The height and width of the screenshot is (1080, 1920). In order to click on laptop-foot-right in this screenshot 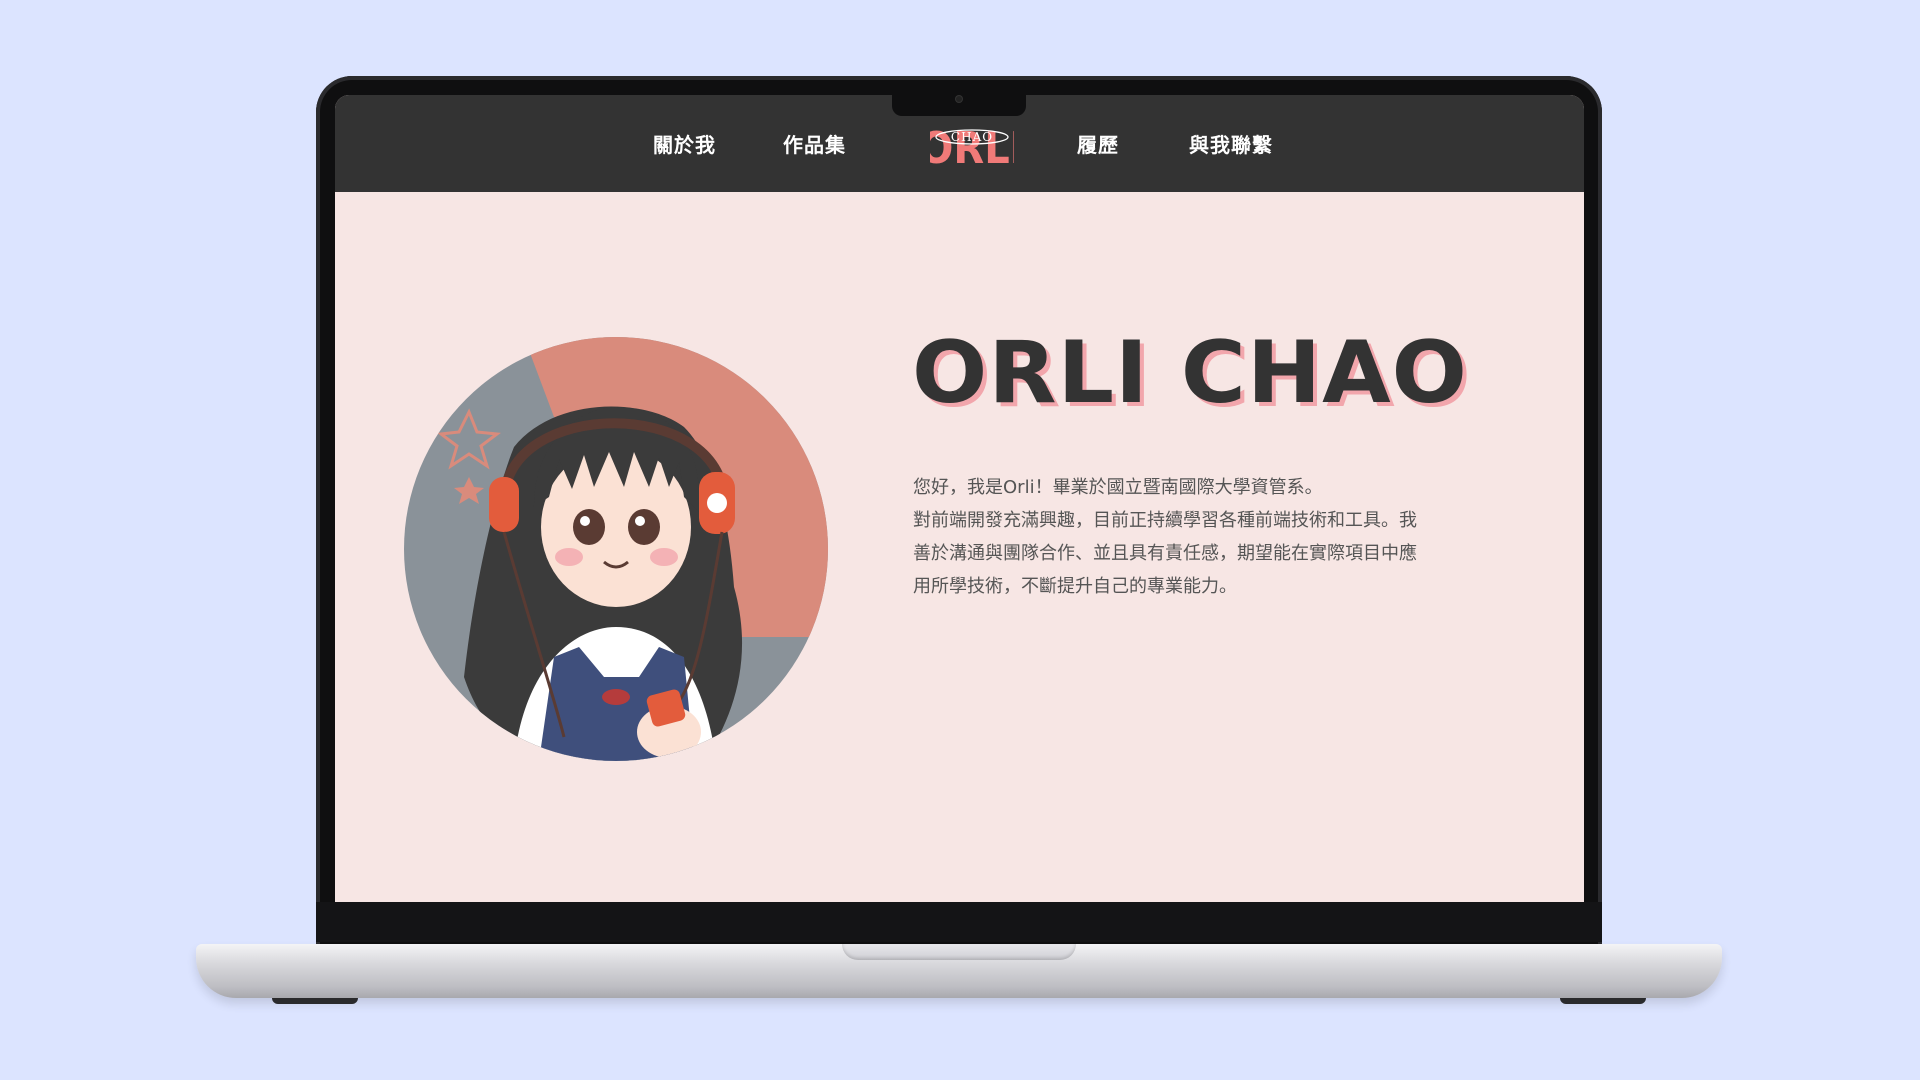, I will do `click(1603, 1001)`.